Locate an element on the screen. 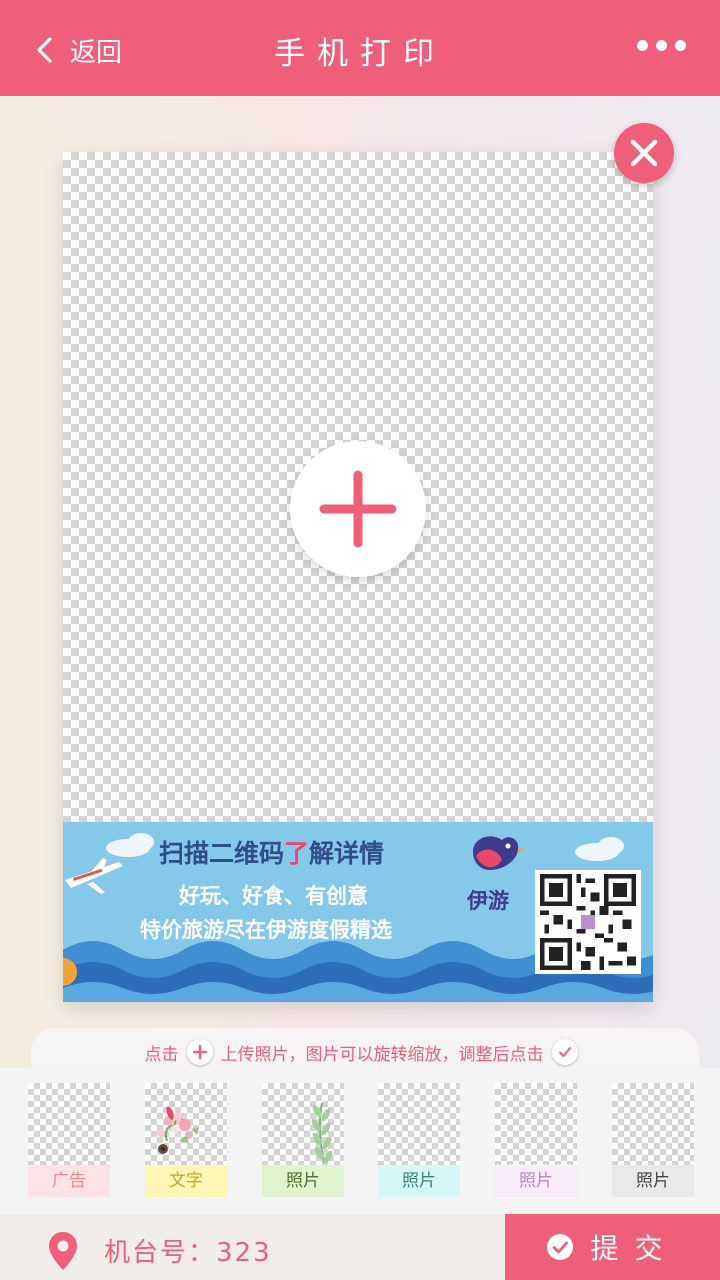  ad-banner: 扫描二维码了解详情 好玩、好食、有创意 特价旅游尽在伊游度假精选 伊游 is located at coordinates (358, 912).